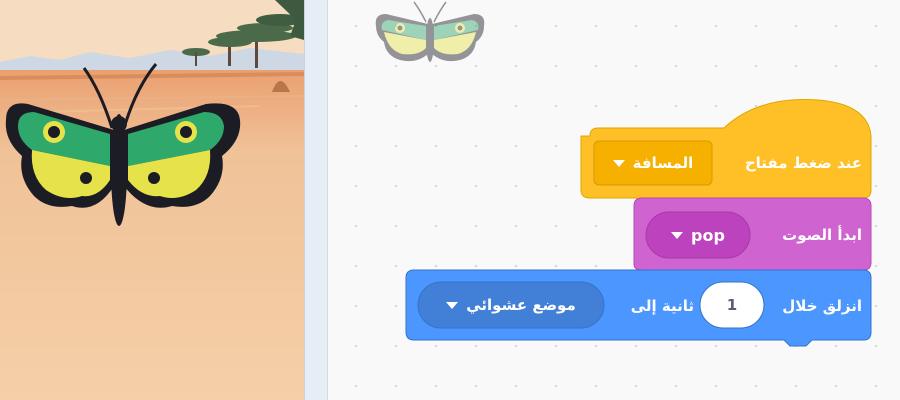  Describe the element at coordinates (822, 235) in the screenshot. I see `start-sound-label: ابدأ الصوت` at that location.